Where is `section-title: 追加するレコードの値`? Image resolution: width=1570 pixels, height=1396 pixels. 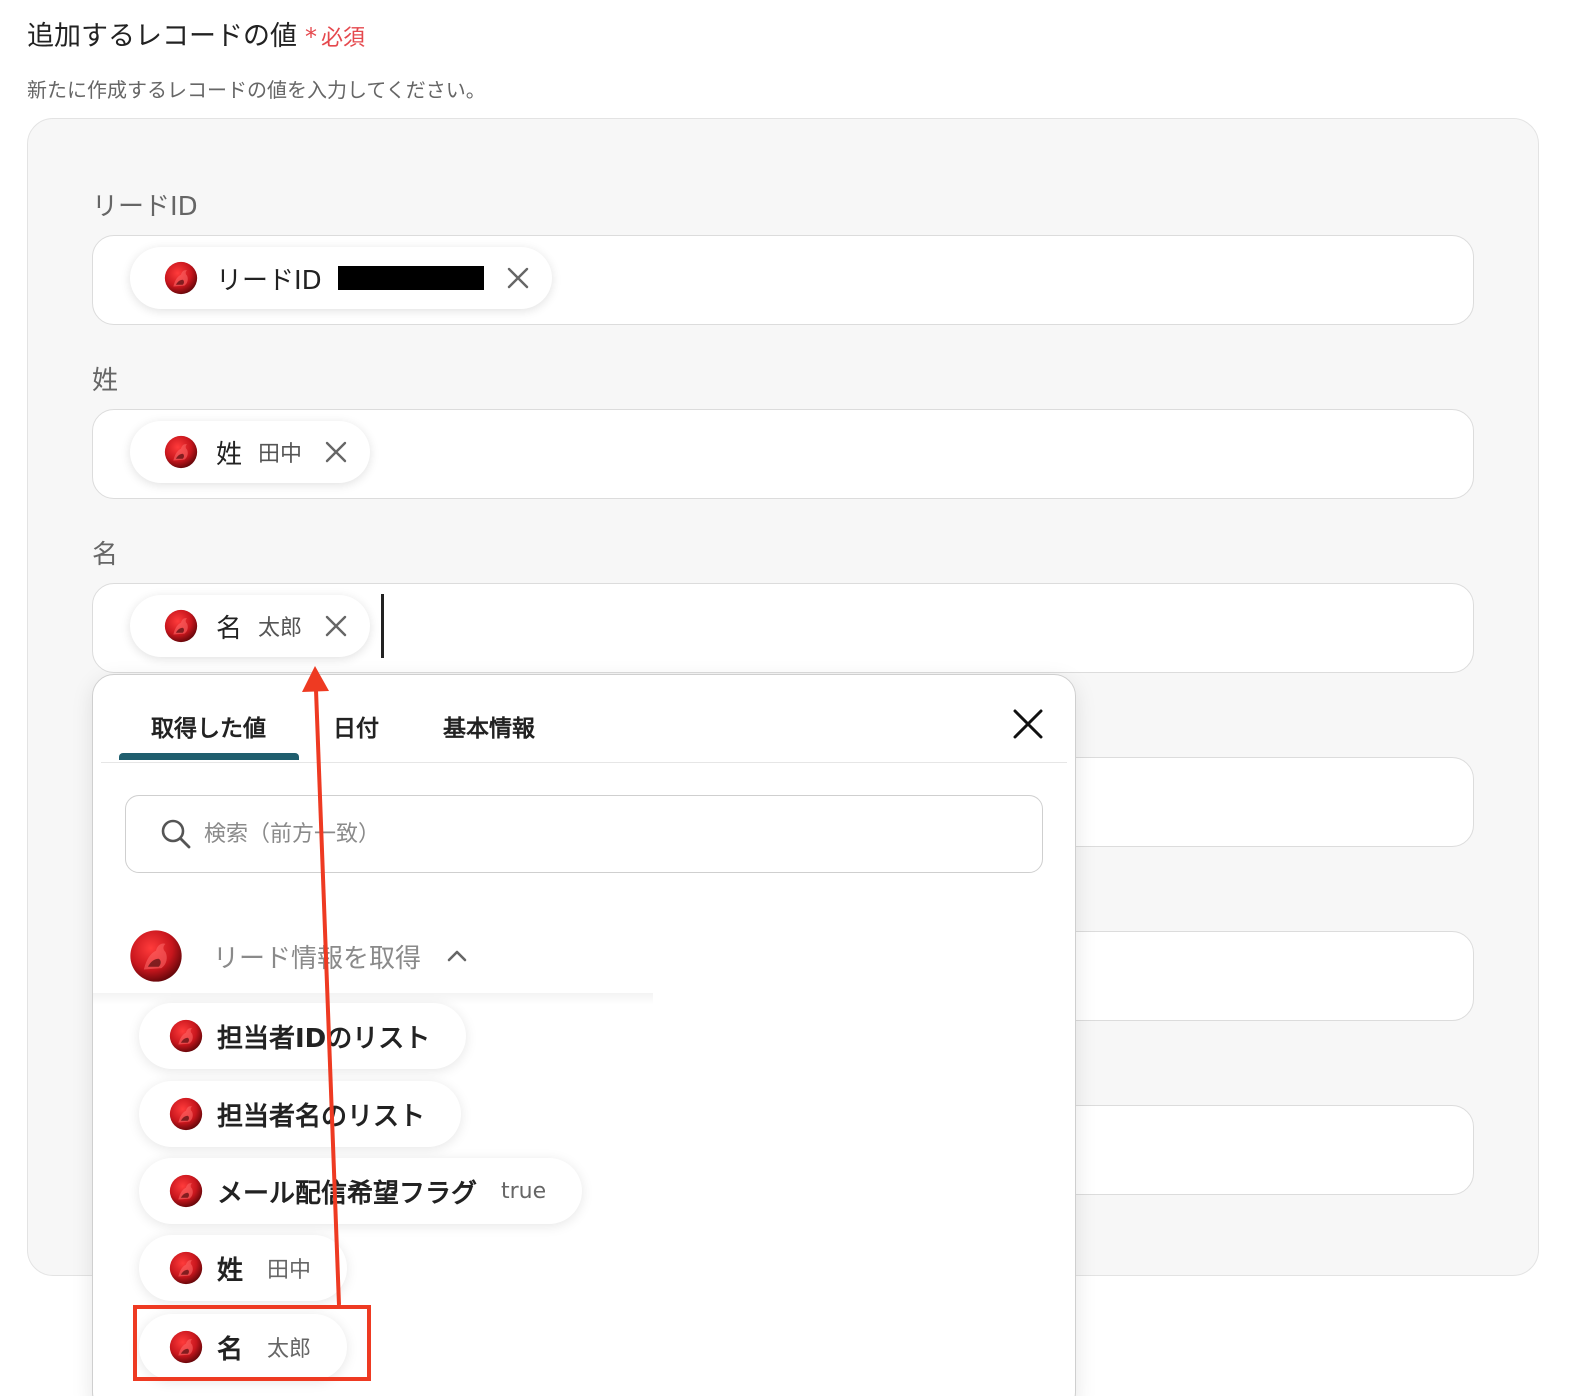 section-title: 追加するレコードの値 is located at coordinates (162, 36).